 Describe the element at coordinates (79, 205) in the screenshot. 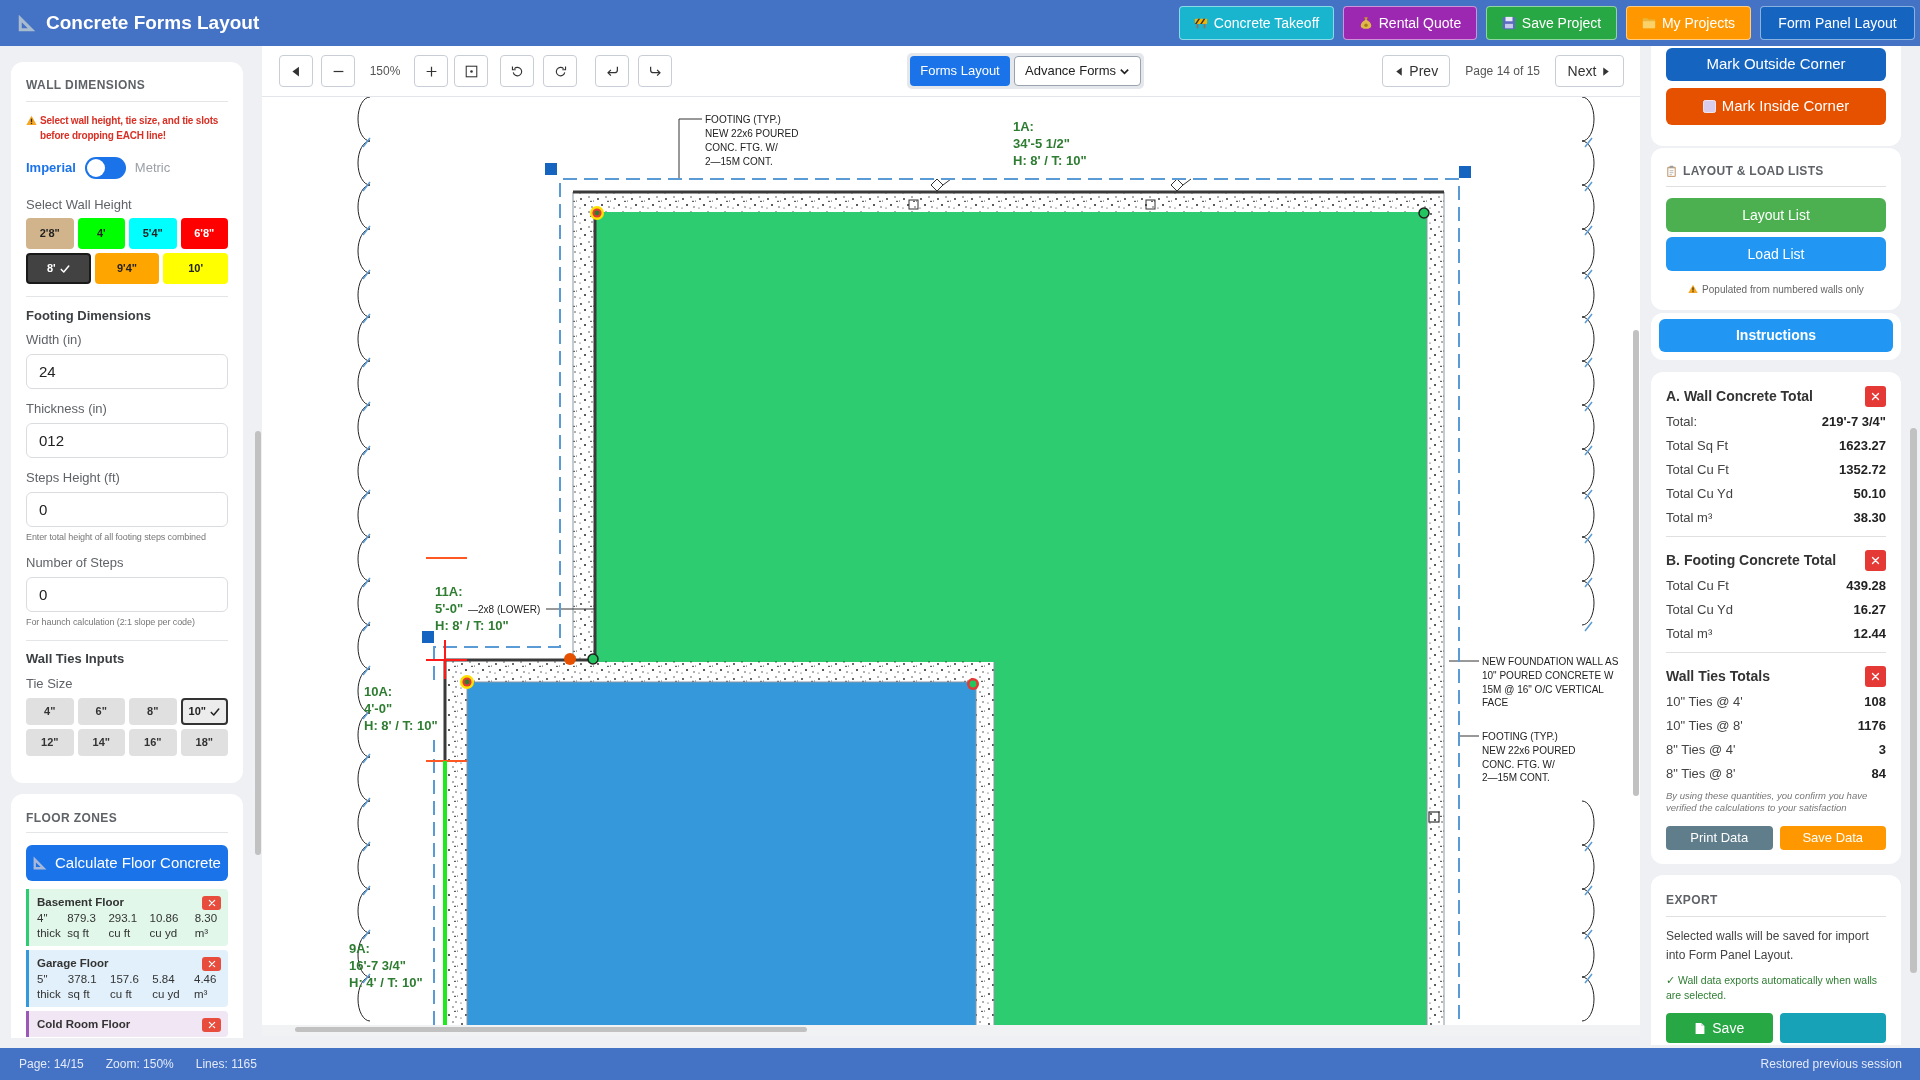

I see `field-label: Select Wall Height` at that location.